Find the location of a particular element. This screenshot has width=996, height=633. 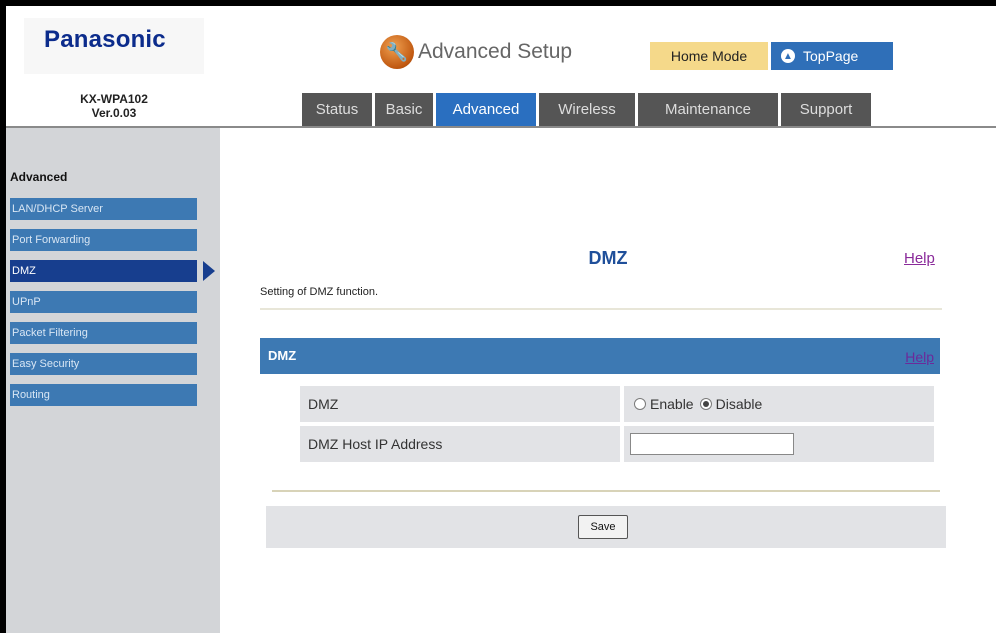

save-bar: Save is located at coordinates (606, 527).